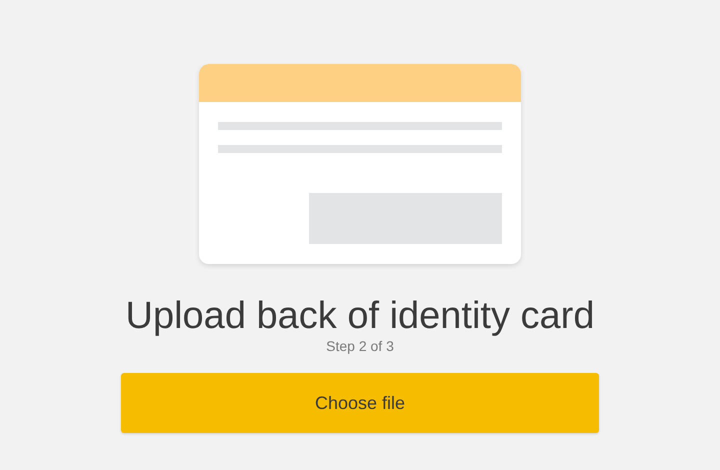 This screenshot has height=470, width=720. Describe the element at coordinates (360, 316) in the screenshot. I see `page-title: Upload back of identity card` at that location.